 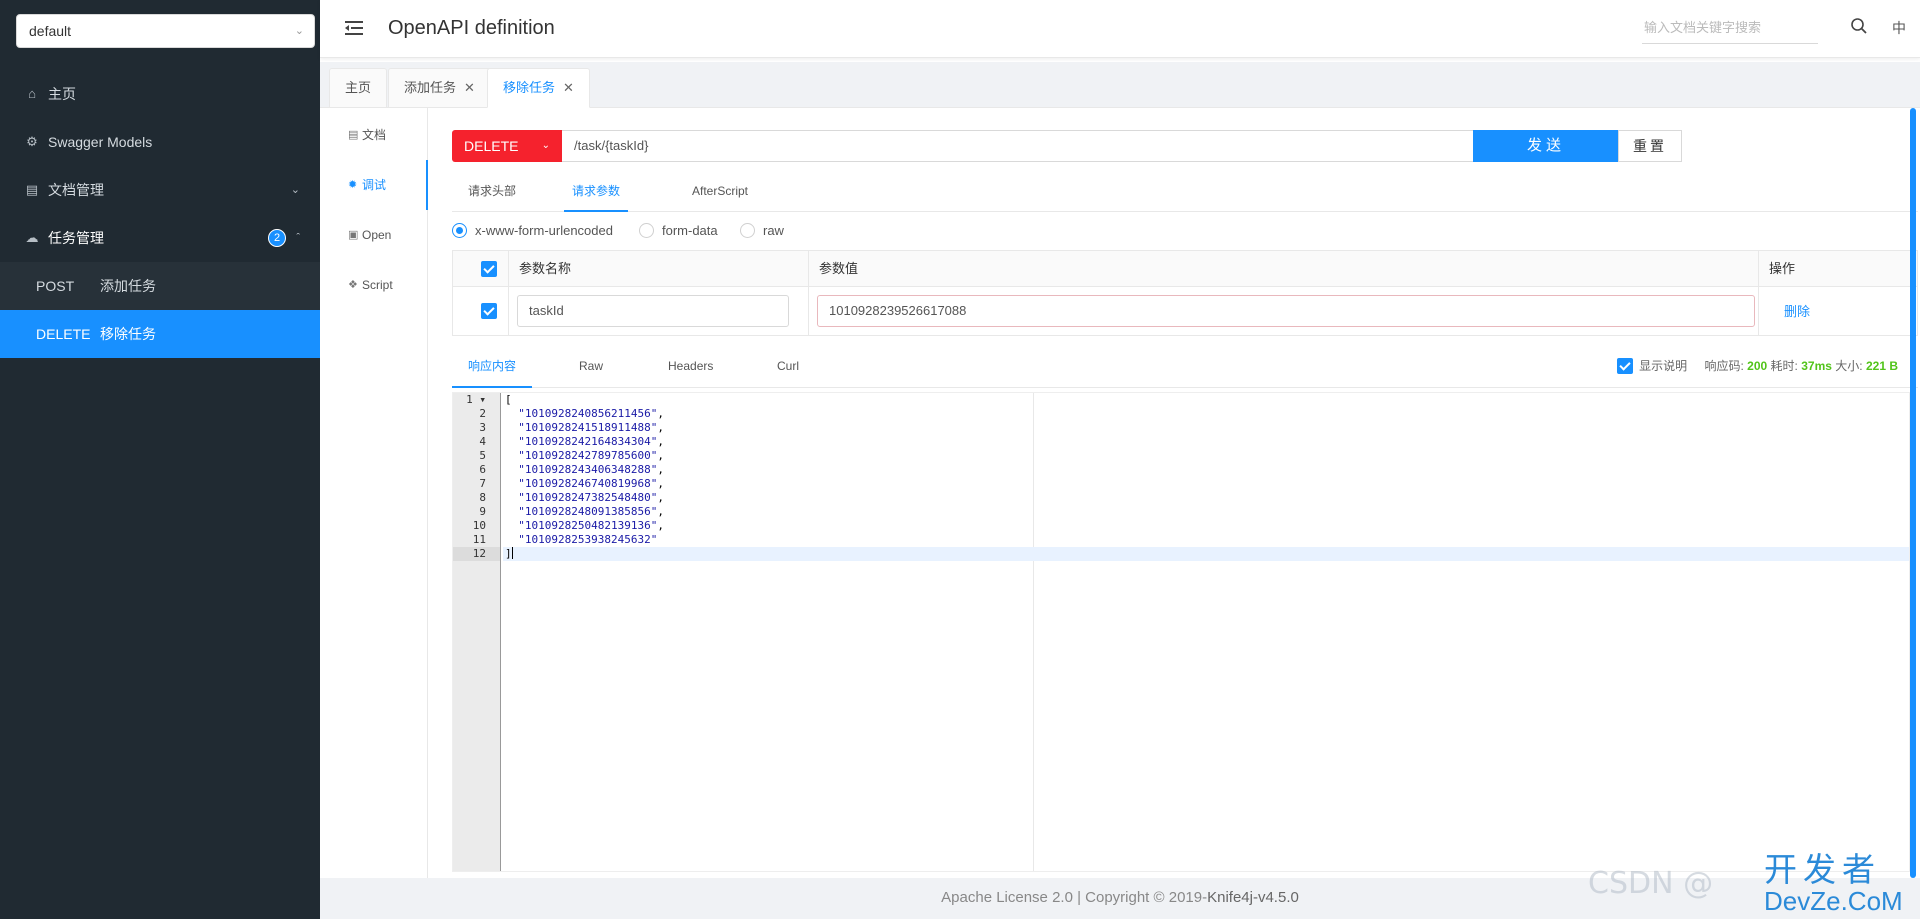 What do you see at coordinates (538, 88) in the screenshot?
I see `tab-remove-task: 移除任务 ✕` at bounding box center [538, 88].